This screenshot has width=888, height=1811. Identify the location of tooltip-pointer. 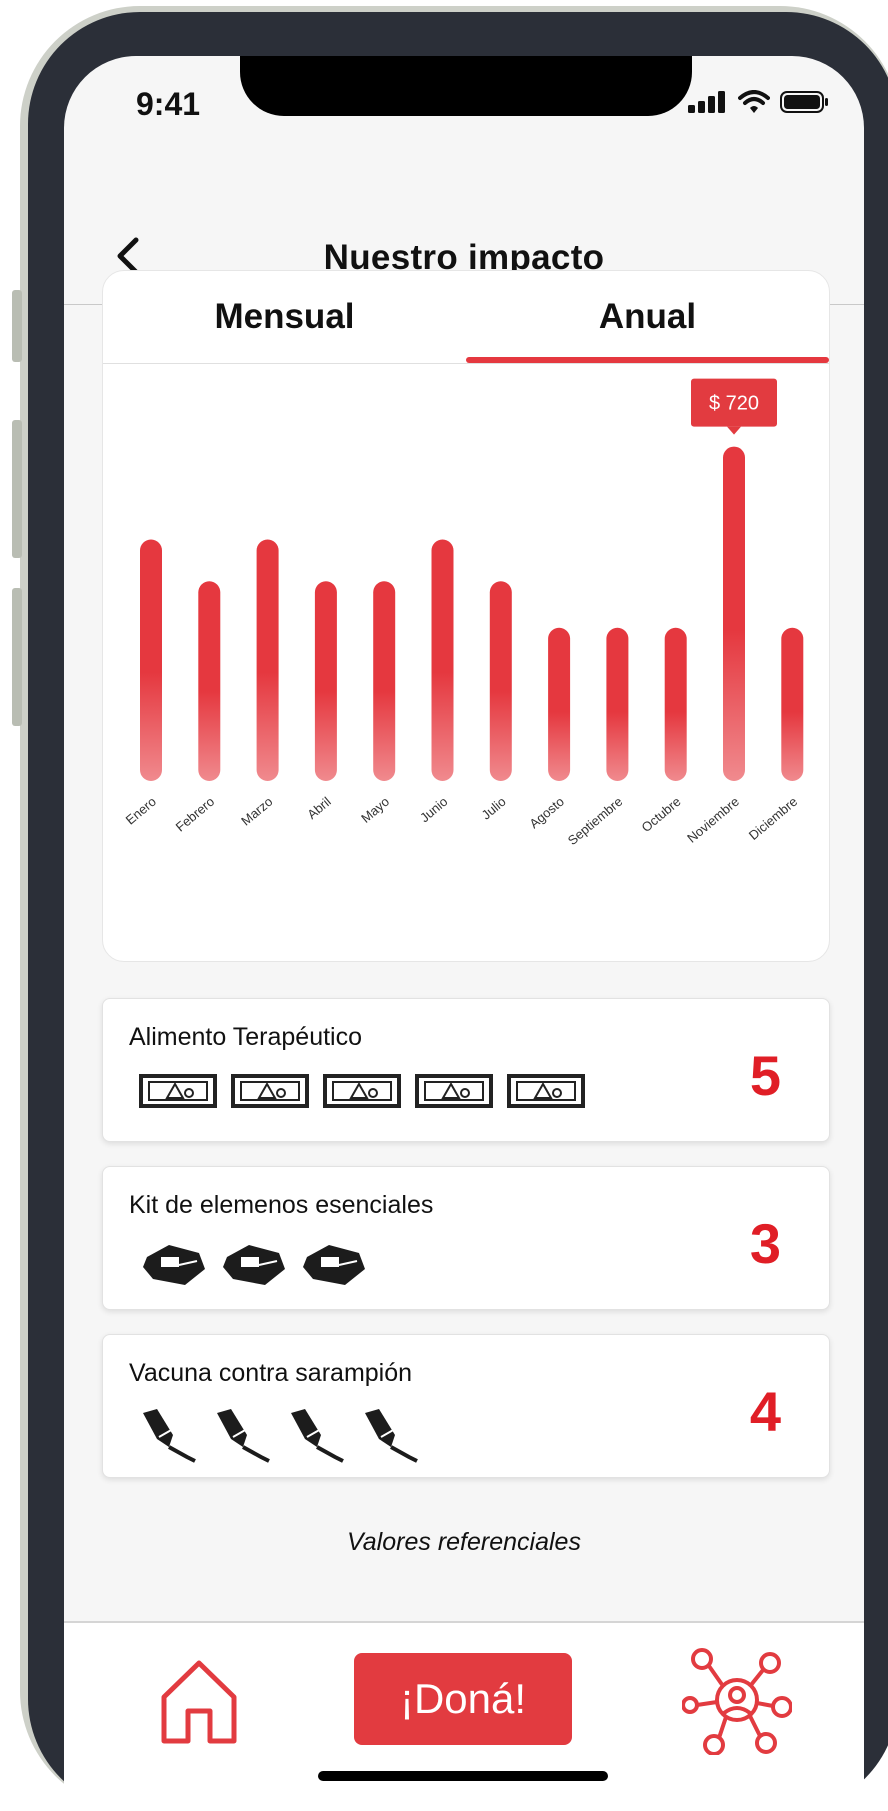
(734, 430).